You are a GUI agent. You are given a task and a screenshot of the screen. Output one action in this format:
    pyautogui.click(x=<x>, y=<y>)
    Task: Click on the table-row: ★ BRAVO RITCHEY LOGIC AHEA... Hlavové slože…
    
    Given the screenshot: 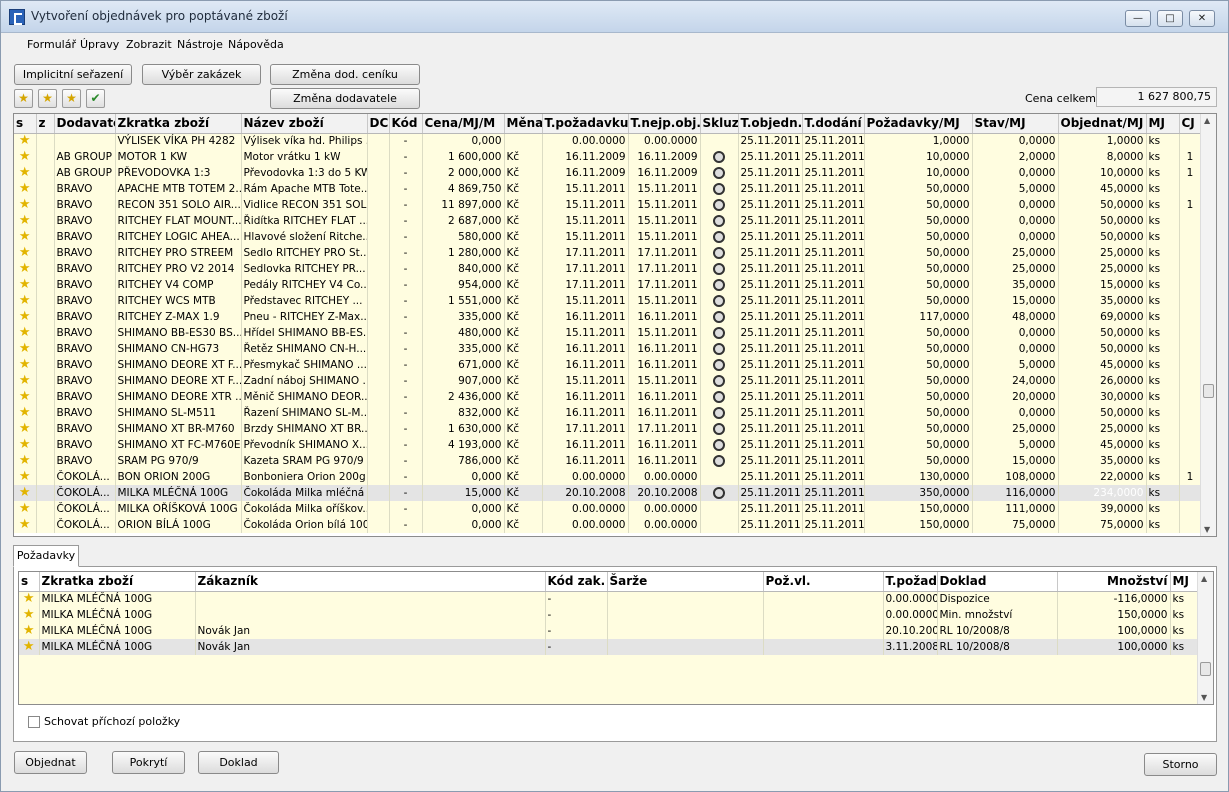 What is the action you would take?
    pyautogui.click(x=608, y=237)
    